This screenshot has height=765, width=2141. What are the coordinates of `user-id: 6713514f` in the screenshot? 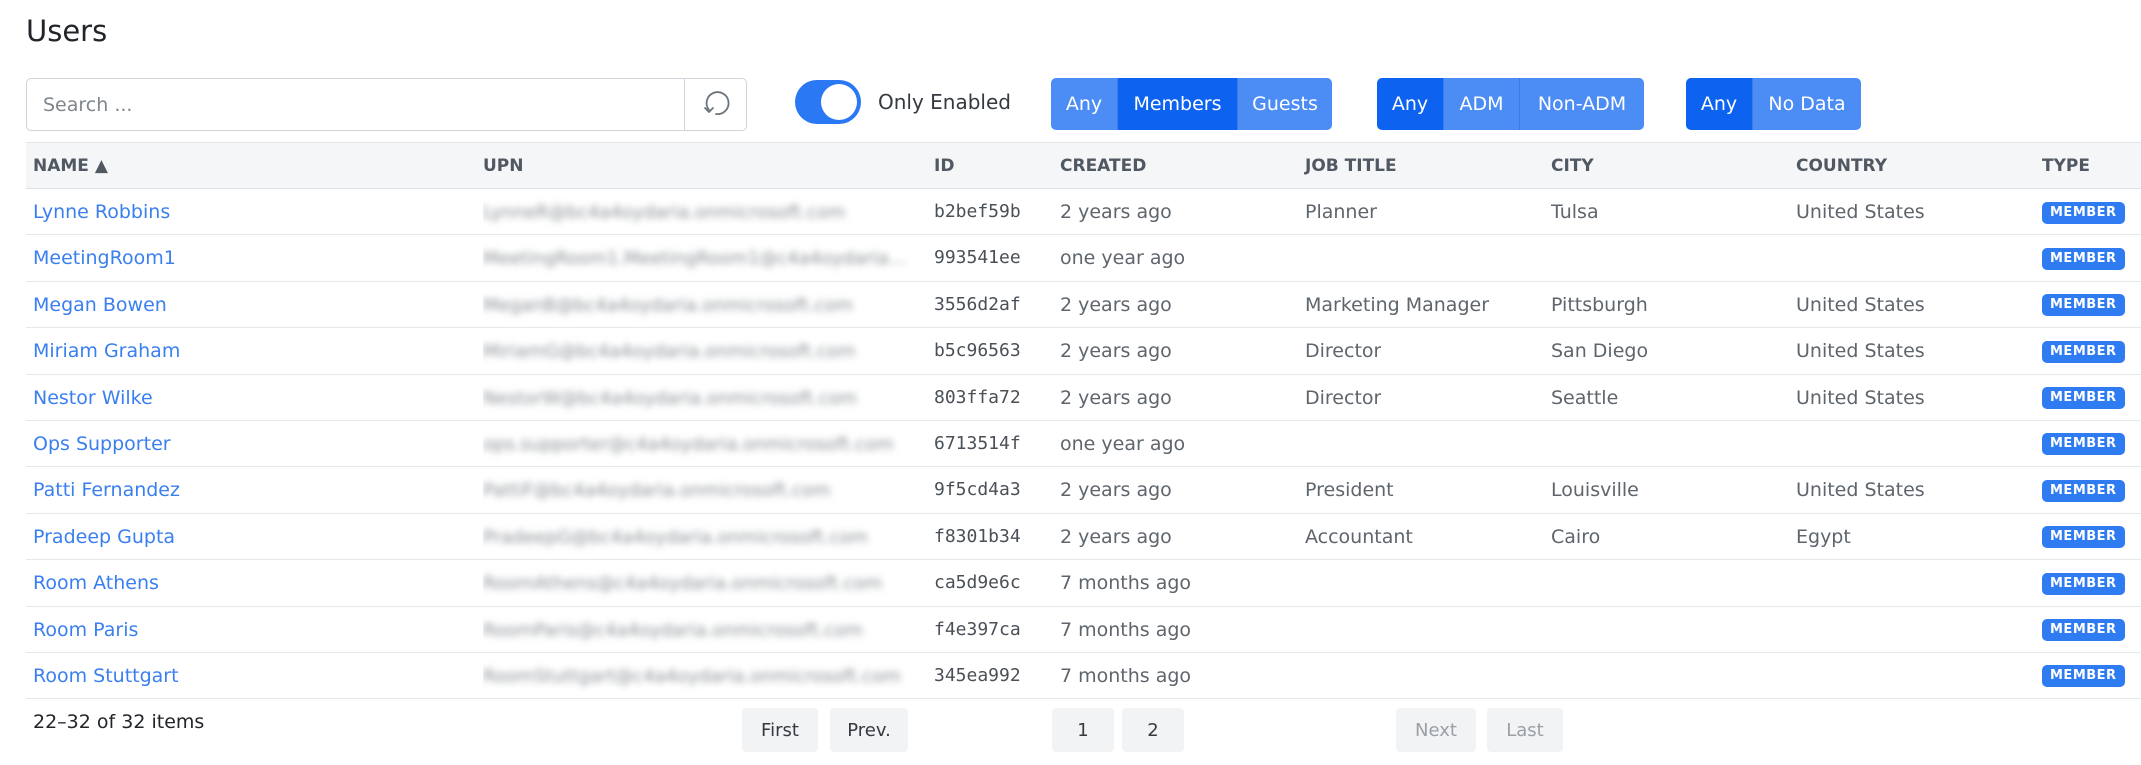 It's located at (977, 443).